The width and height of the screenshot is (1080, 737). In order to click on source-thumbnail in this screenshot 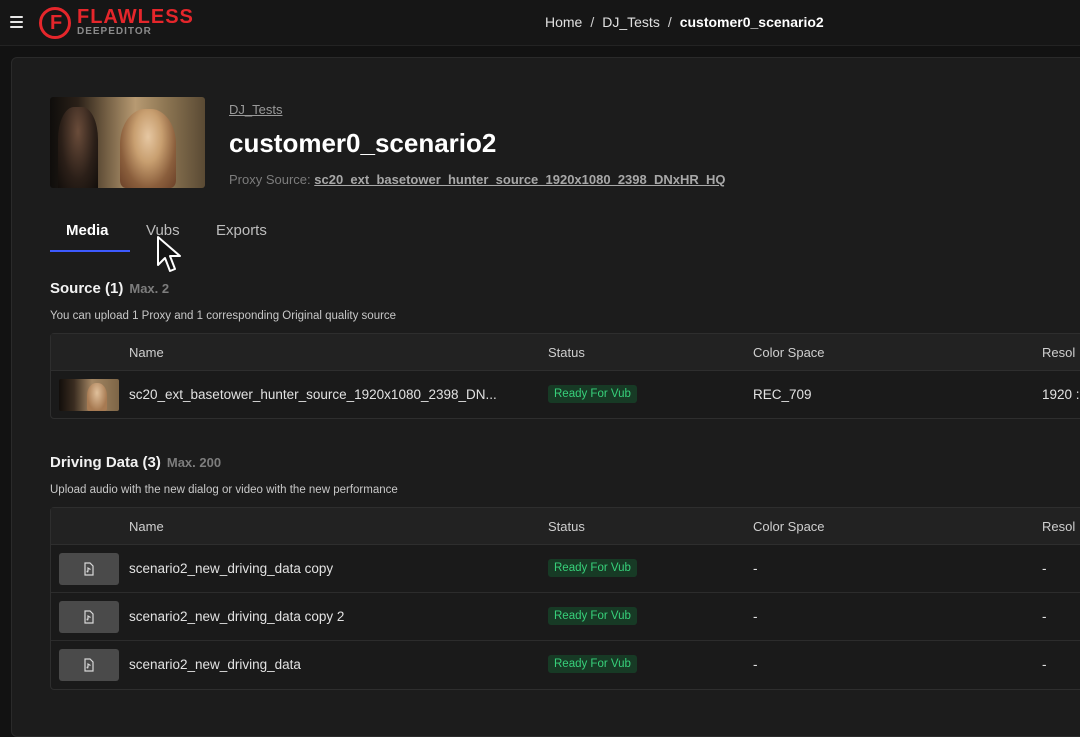, I will do `click(89, 395)`.